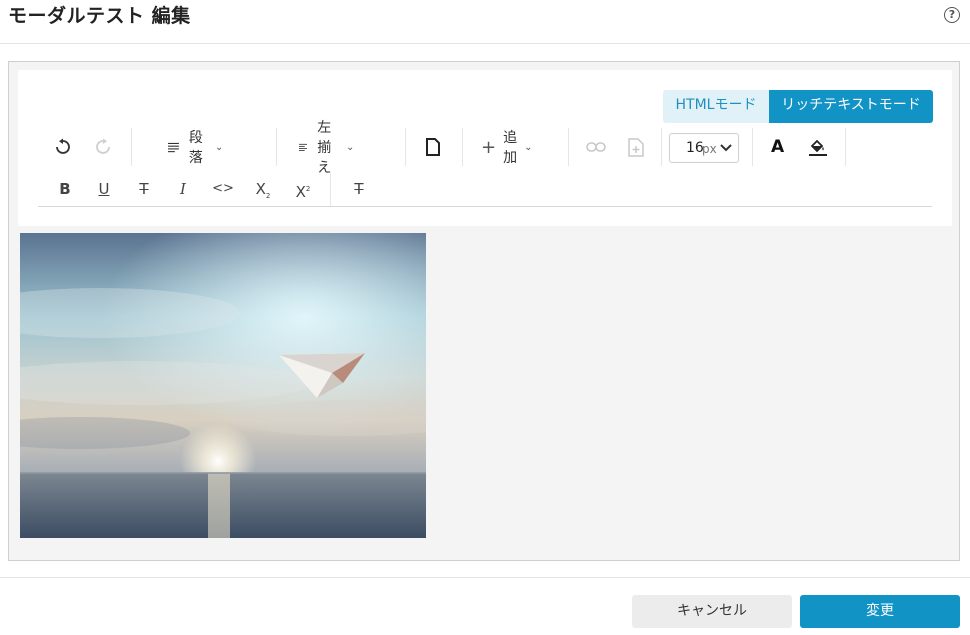  Describe the element at coordinates (303, 189) in the screenshot. I see `superscript-button: X2` at that location.